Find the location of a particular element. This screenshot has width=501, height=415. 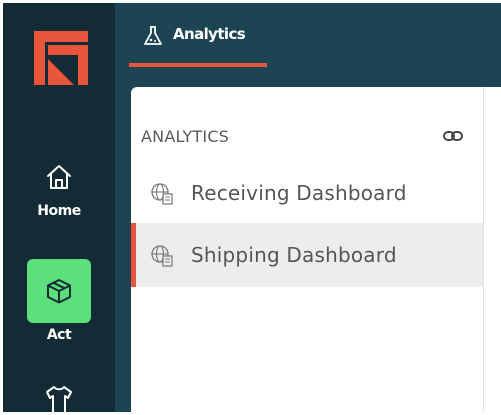

nav-act-highlight is located at coordinates (59, 291).